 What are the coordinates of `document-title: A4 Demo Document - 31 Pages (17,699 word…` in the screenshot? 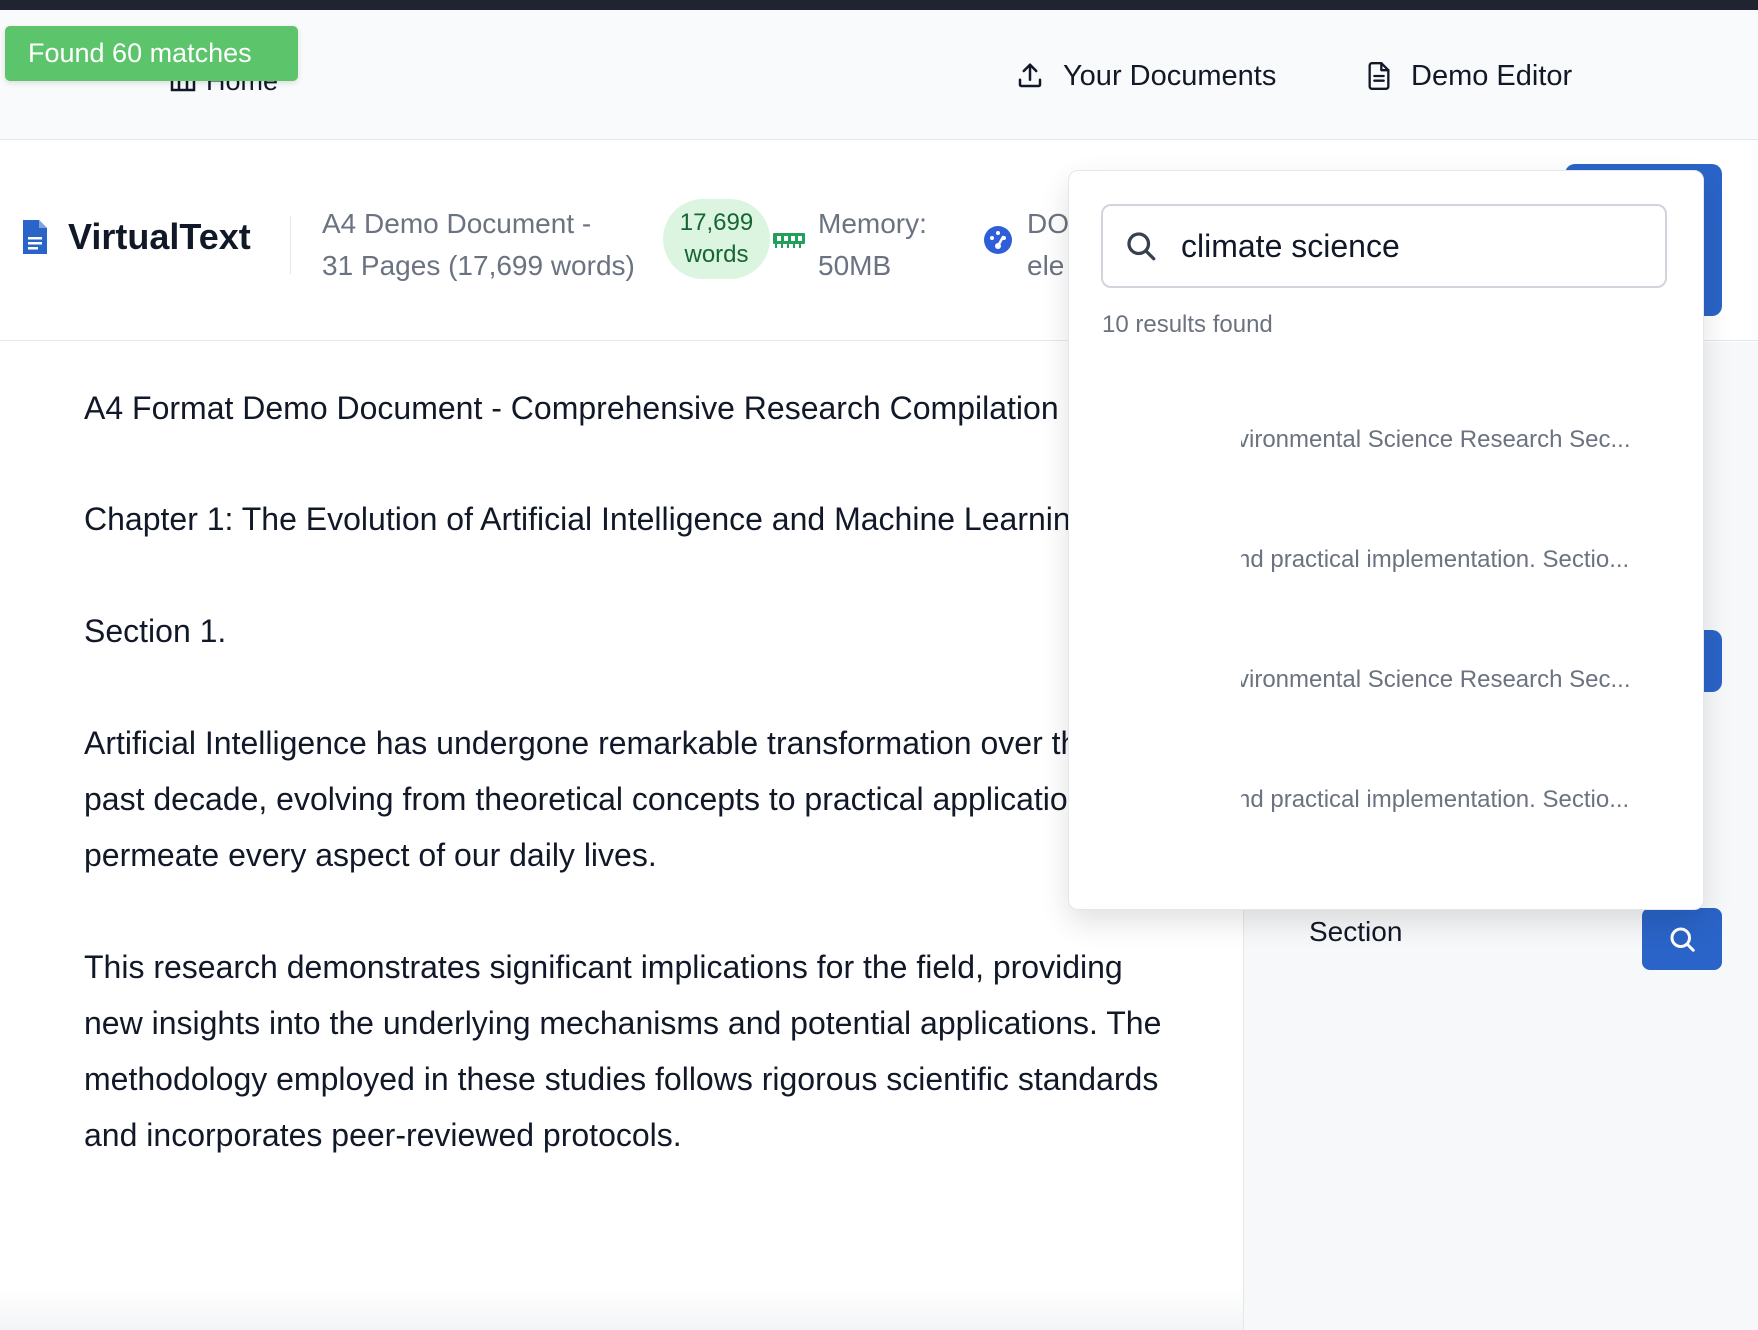 It's located at (487, 245).